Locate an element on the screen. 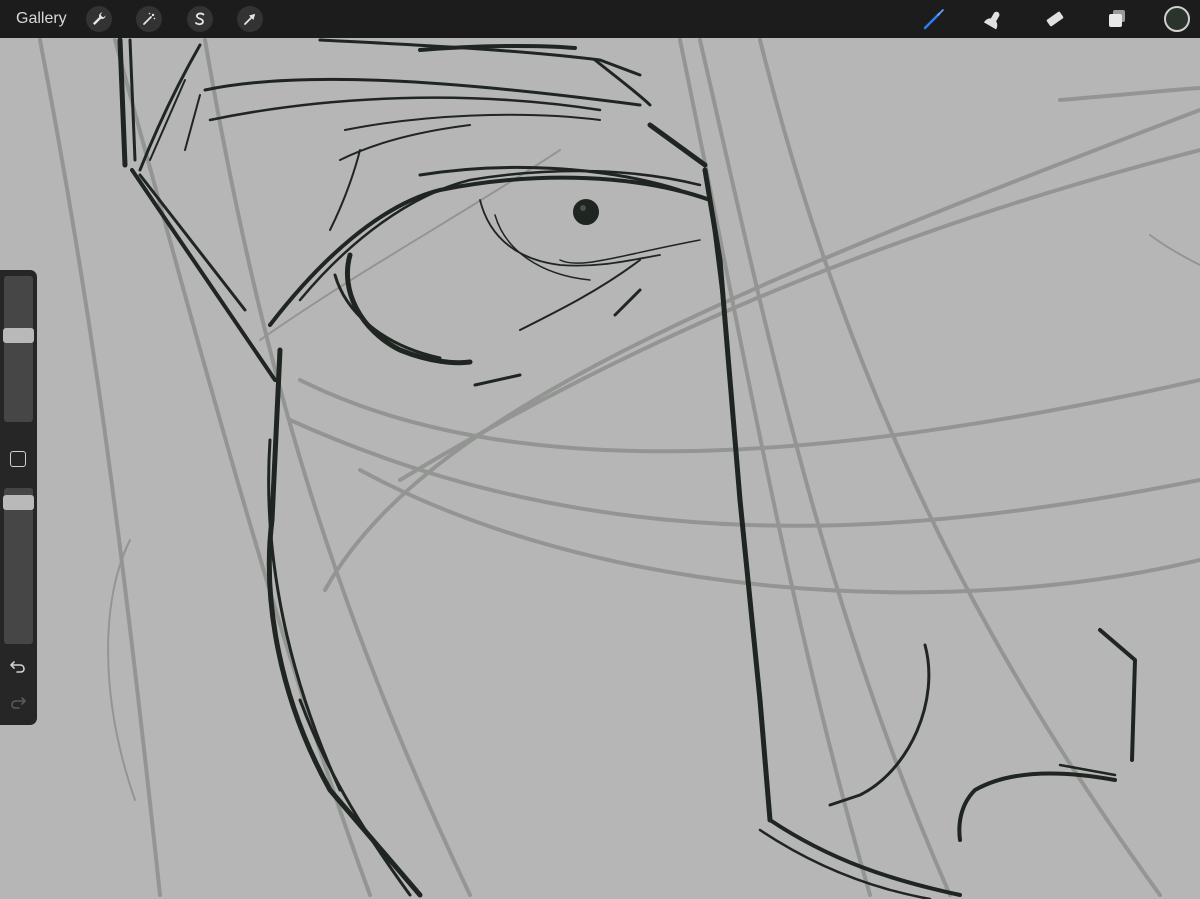 The image size is (1200, 899). layers-icon is located at coordinates (1117, 18).